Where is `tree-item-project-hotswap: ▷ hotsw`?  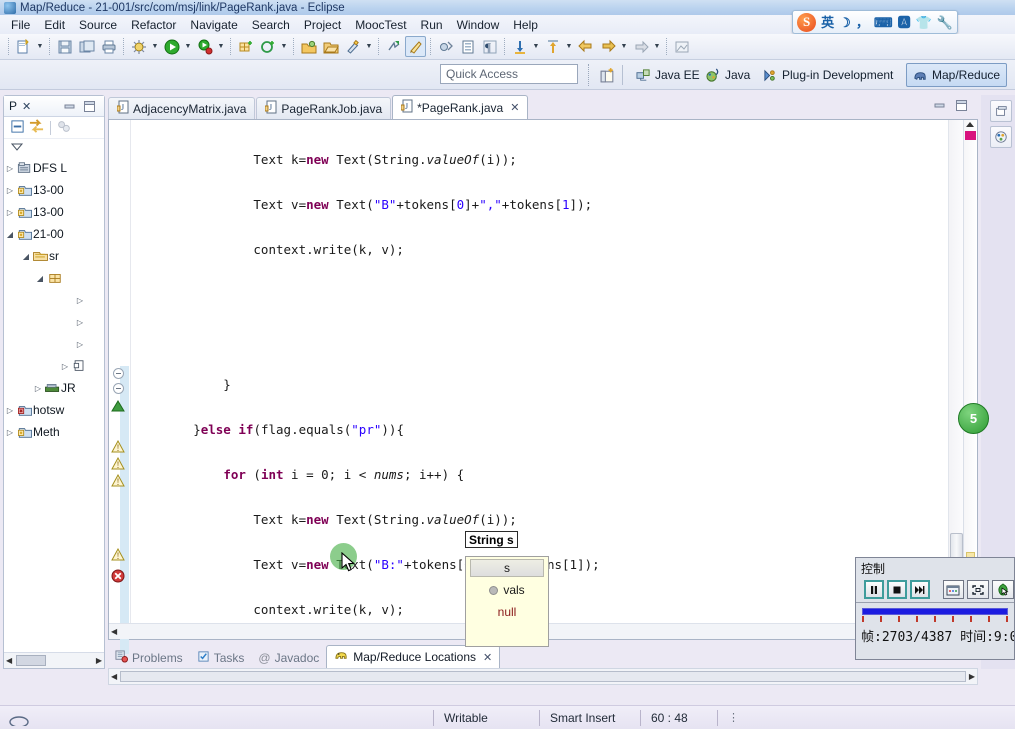
tree-item-project-hotswap: ▷ hotsw is located at coordinates (54, 410).